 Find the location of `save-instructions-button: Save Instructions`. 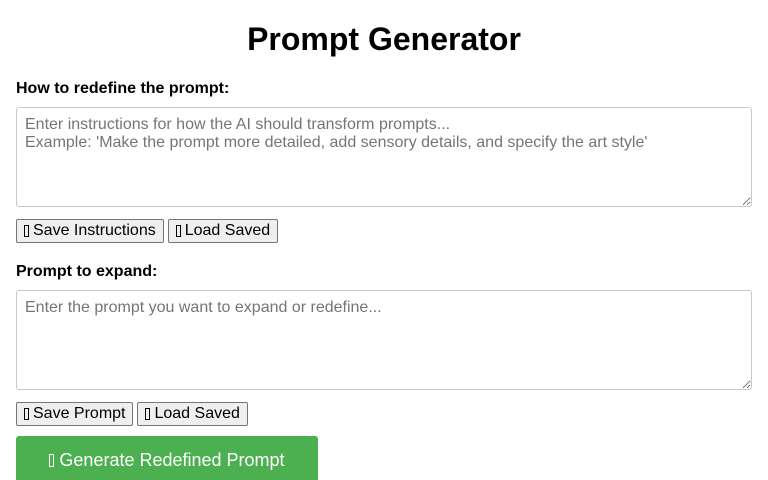

save-instructions-button: Save Instructions is located at coordinates (90, 231).